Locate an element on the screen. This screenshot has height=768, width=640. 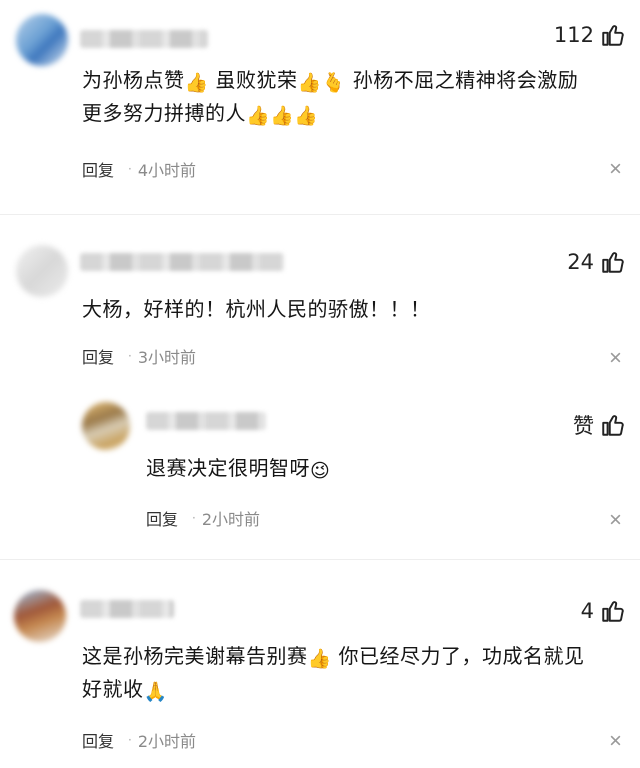
like-count: 4 is located at coordinates (587, 611).